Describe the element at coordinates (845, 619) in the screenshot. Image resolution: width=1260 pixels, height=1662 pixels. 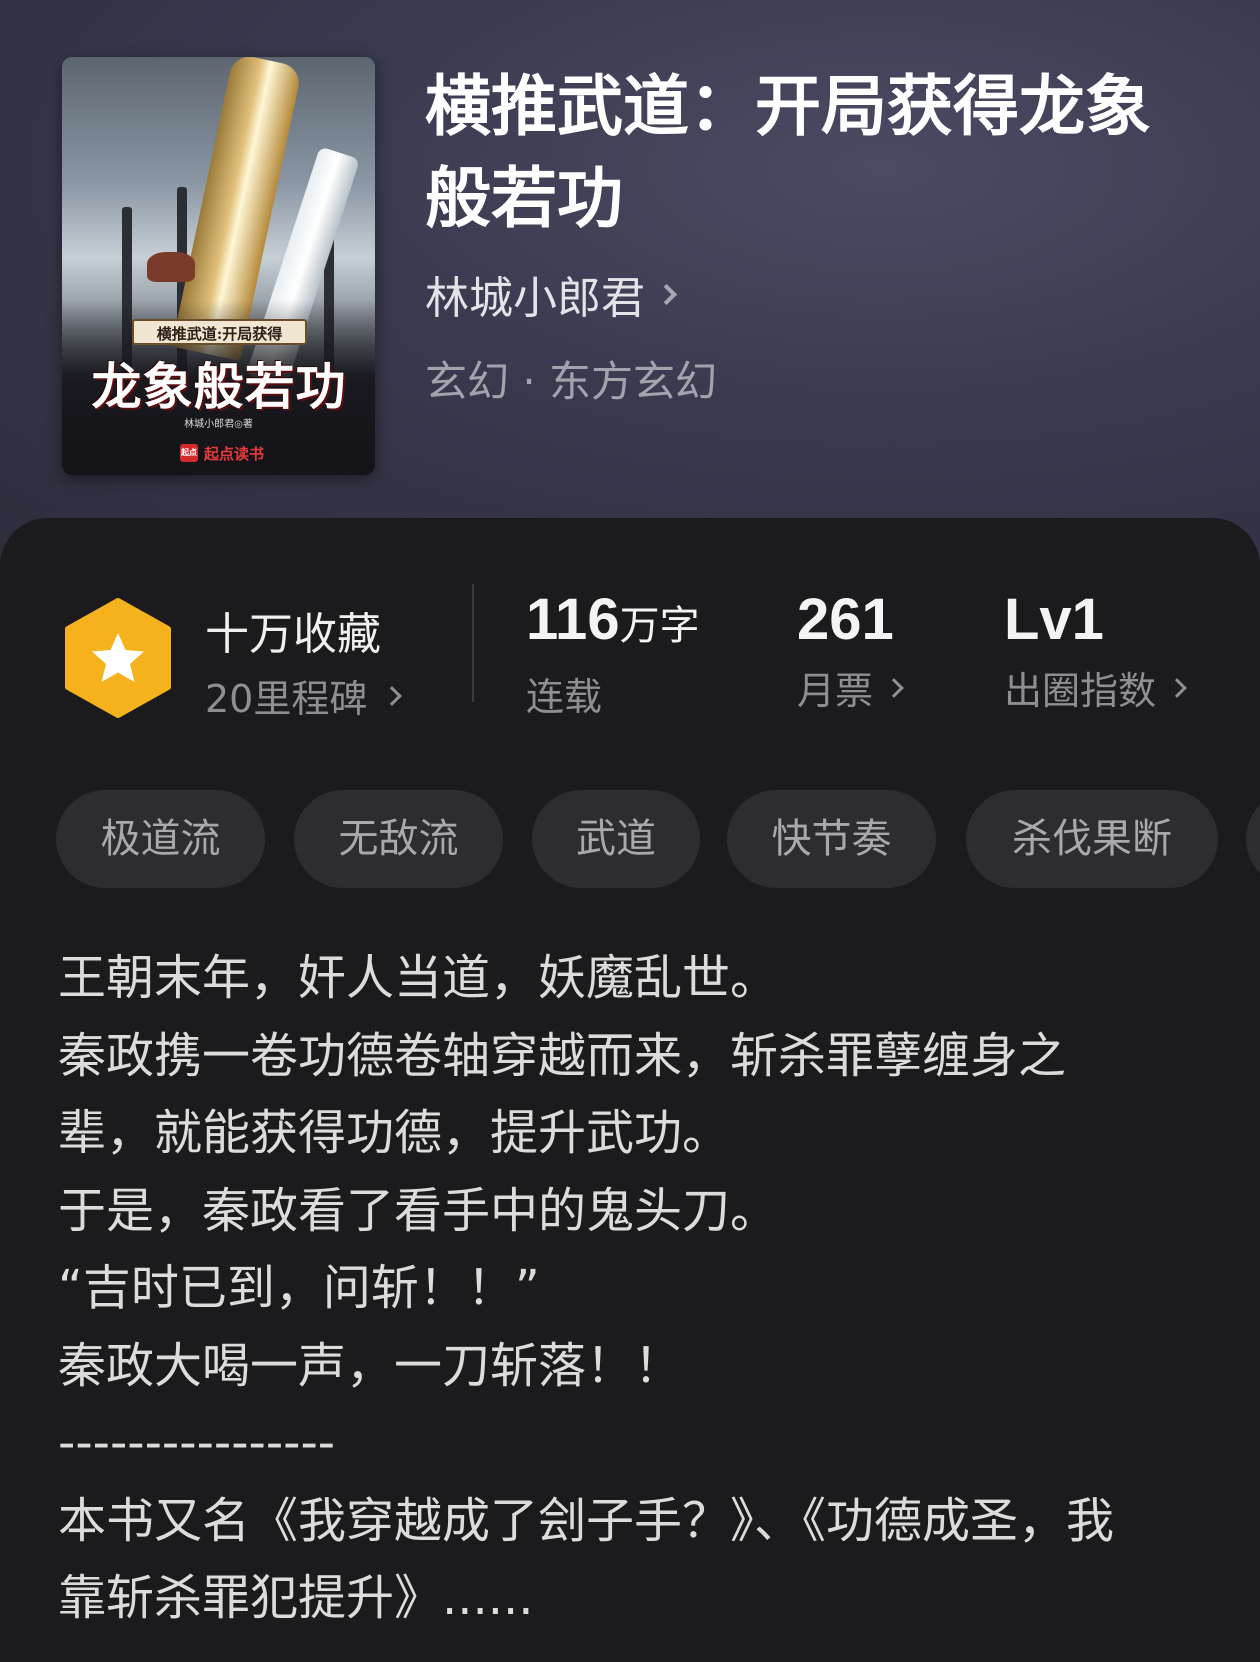
I see `monthly-votes-value: 261` at that location.